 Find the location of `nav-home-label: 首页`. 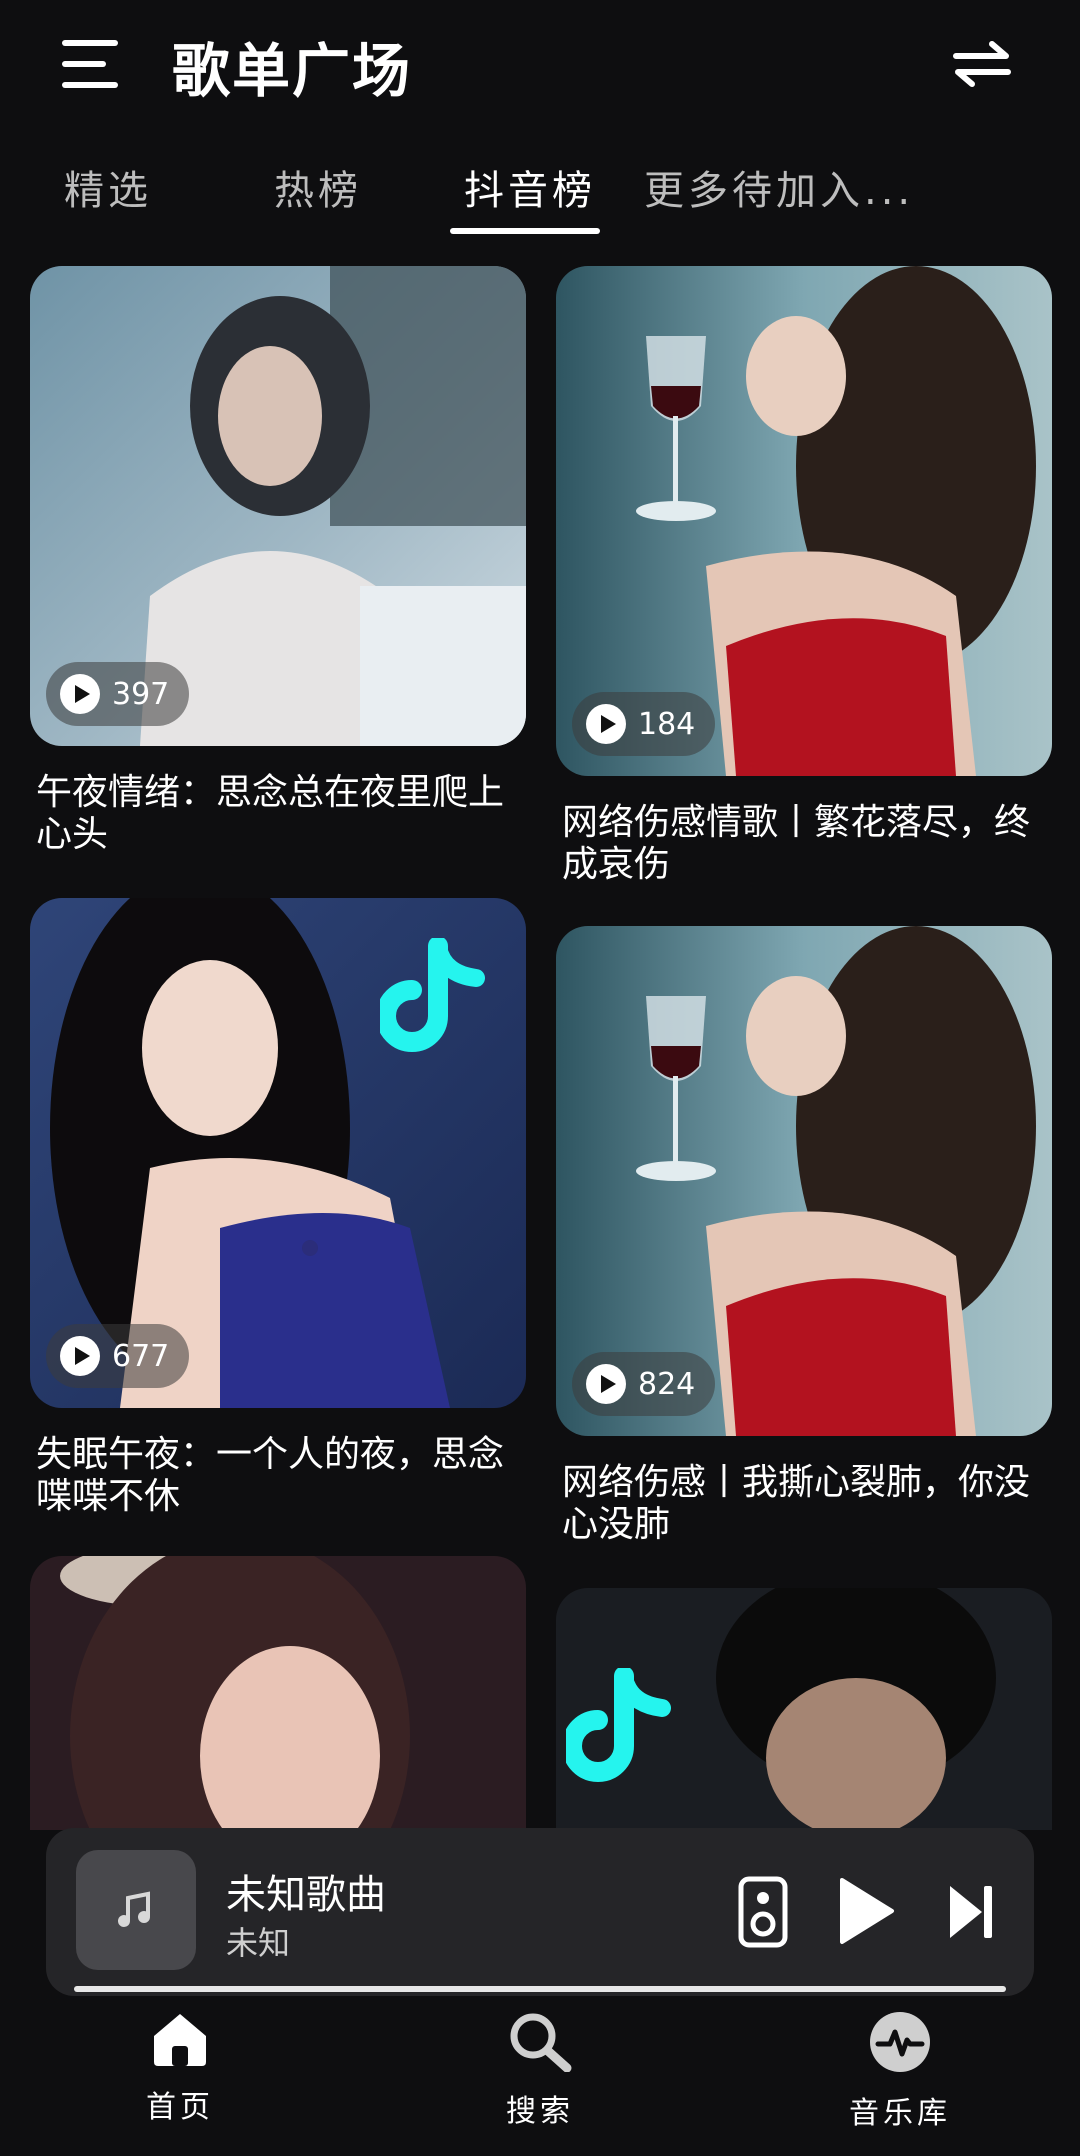

nav-home-label: 首页 is located at coordinates (180, 2107).